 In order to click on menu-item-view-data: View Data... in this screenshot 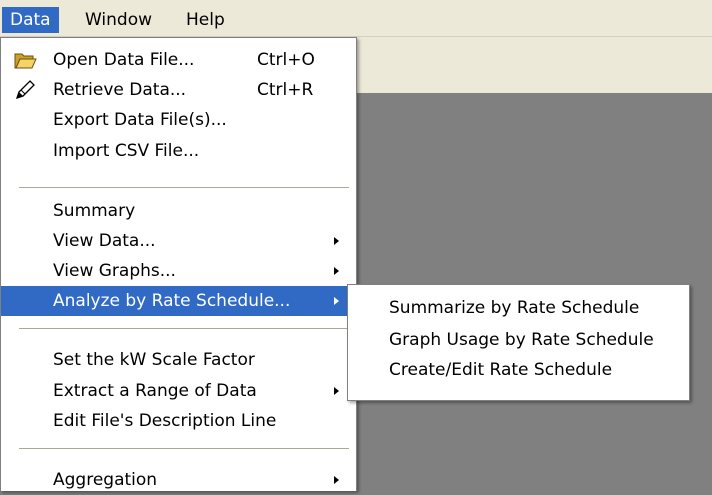, I will do `click(178, 241)`.